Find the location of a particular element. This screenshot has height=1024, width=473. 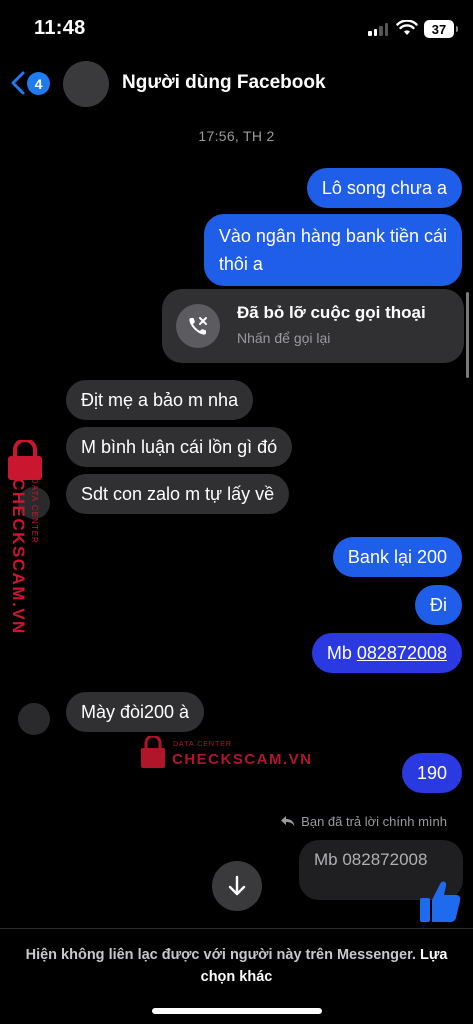

divider is located at coordinates (236, 928).